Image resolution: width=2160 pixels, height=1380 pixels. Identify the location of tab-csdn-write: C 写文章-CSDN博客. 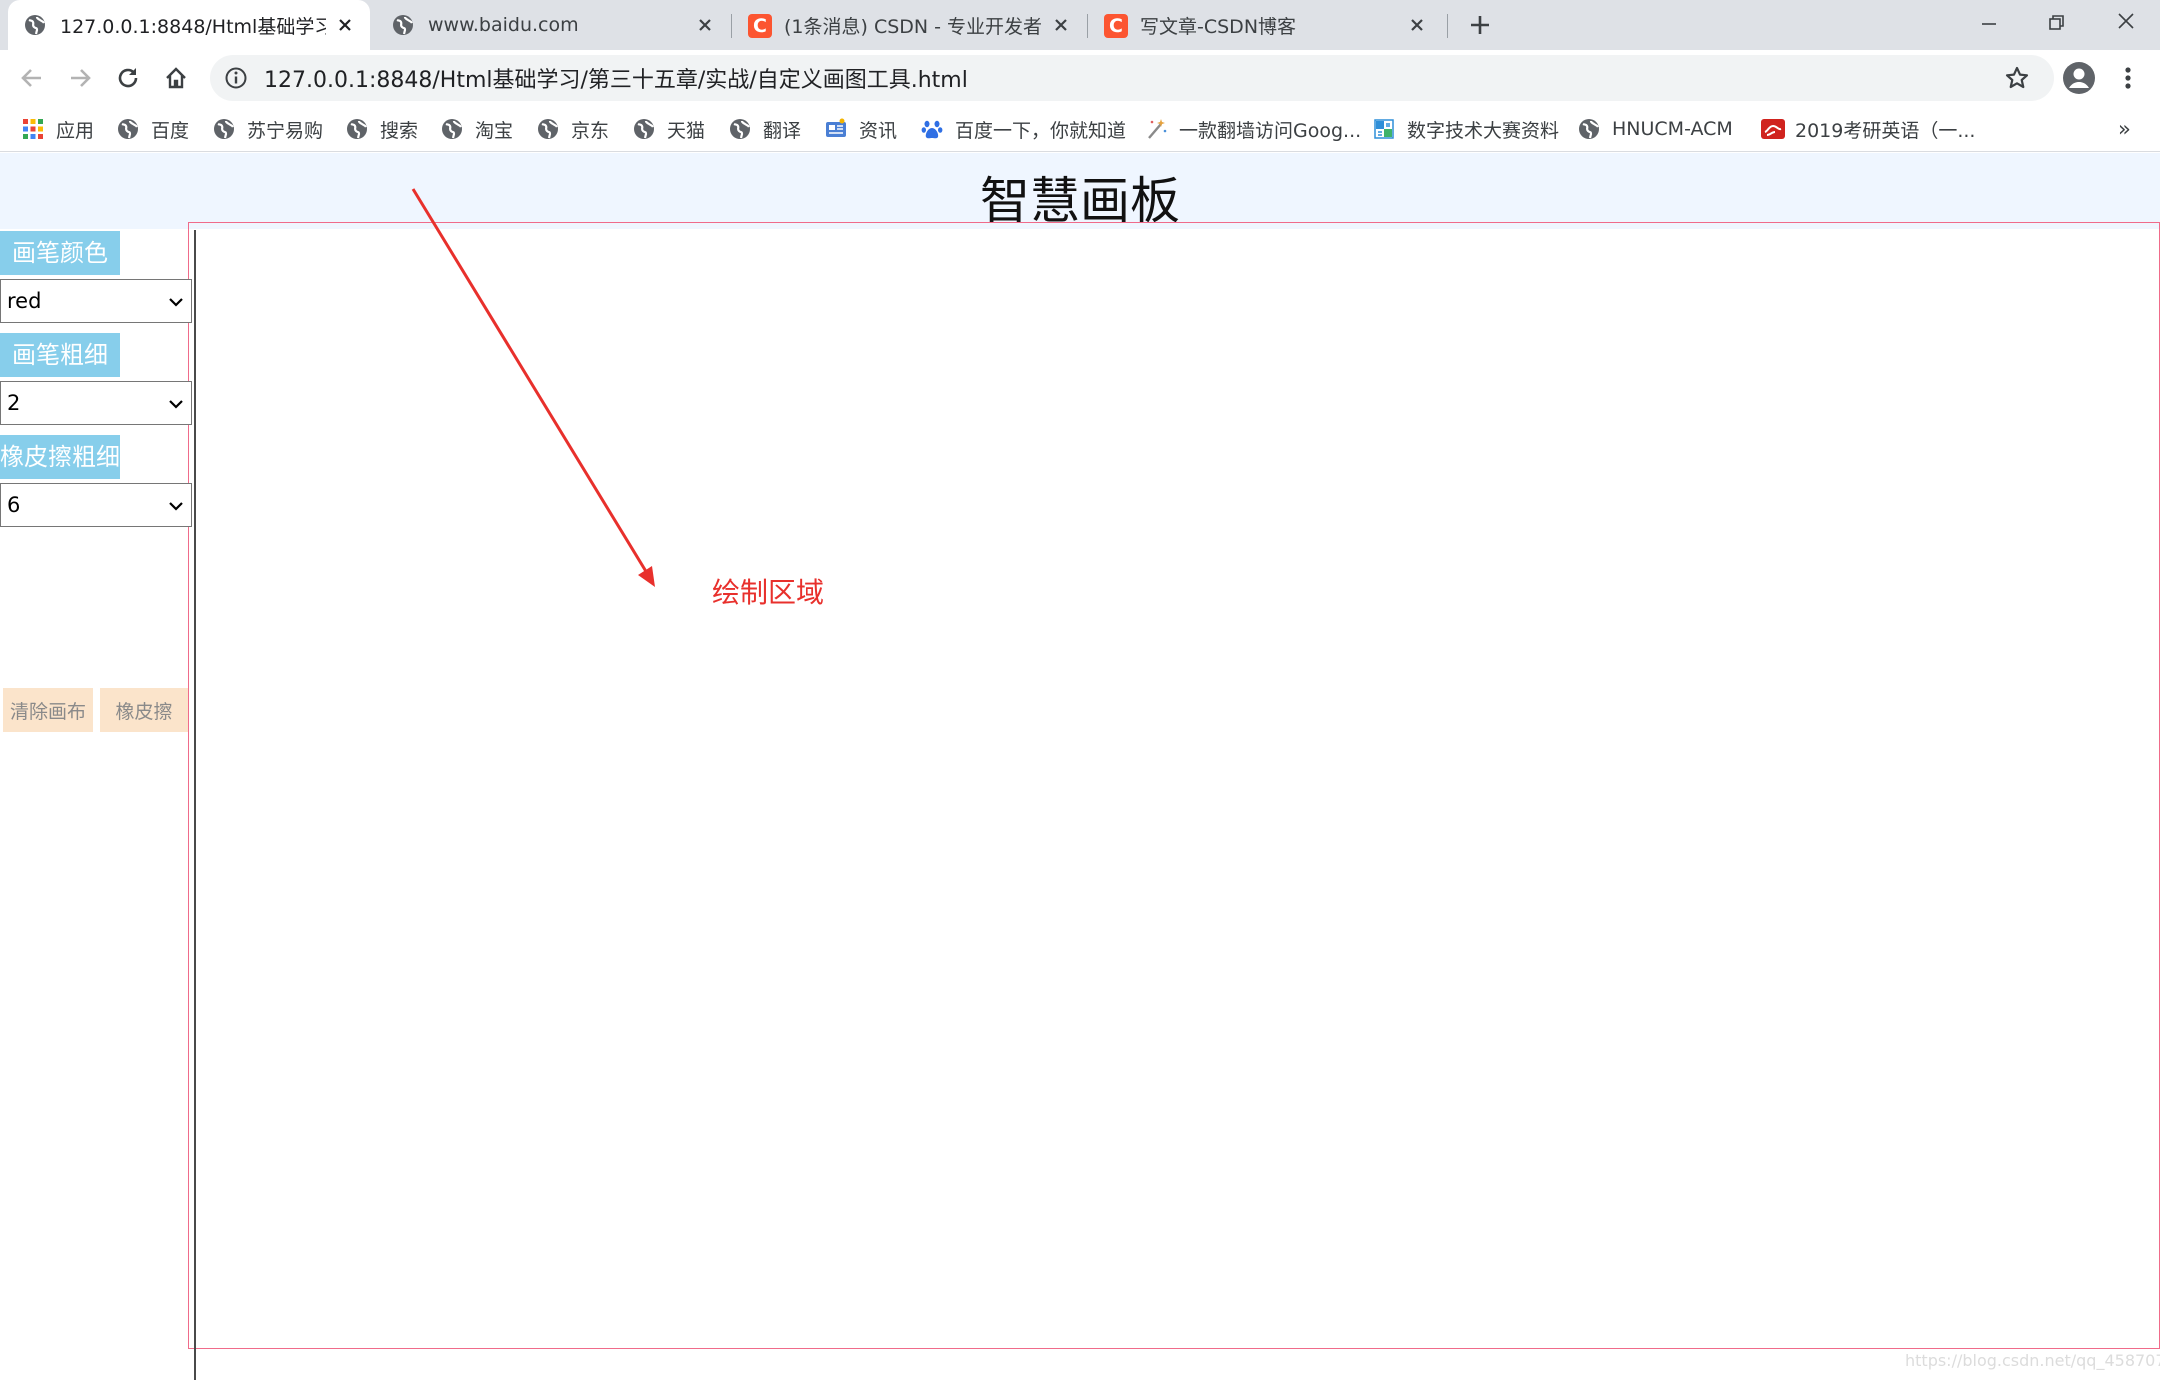
(1265, 25).